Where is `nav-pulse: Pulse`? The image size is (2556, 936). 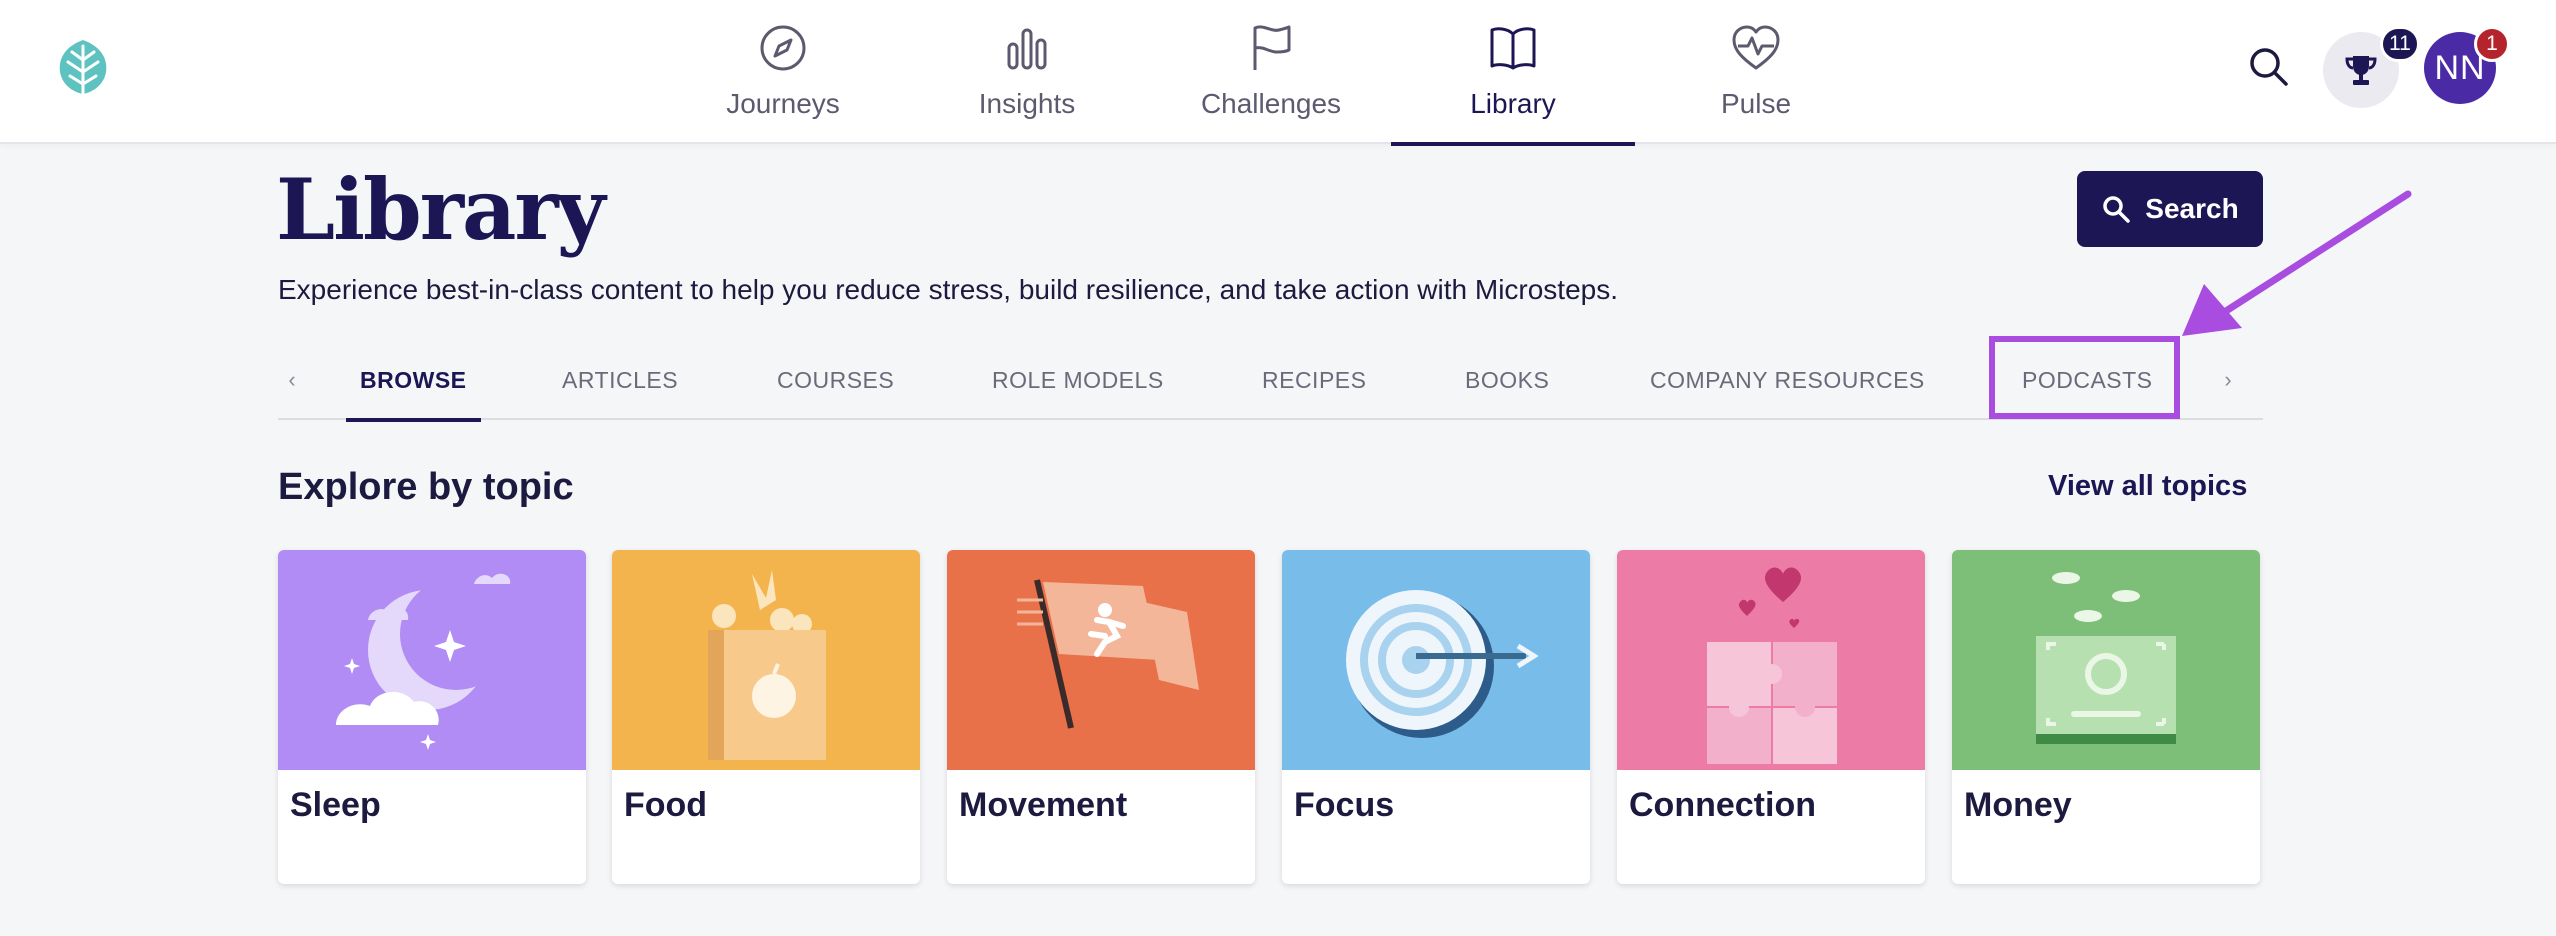 nav-pulse: Pulse is located at coordinates (1756, 72).